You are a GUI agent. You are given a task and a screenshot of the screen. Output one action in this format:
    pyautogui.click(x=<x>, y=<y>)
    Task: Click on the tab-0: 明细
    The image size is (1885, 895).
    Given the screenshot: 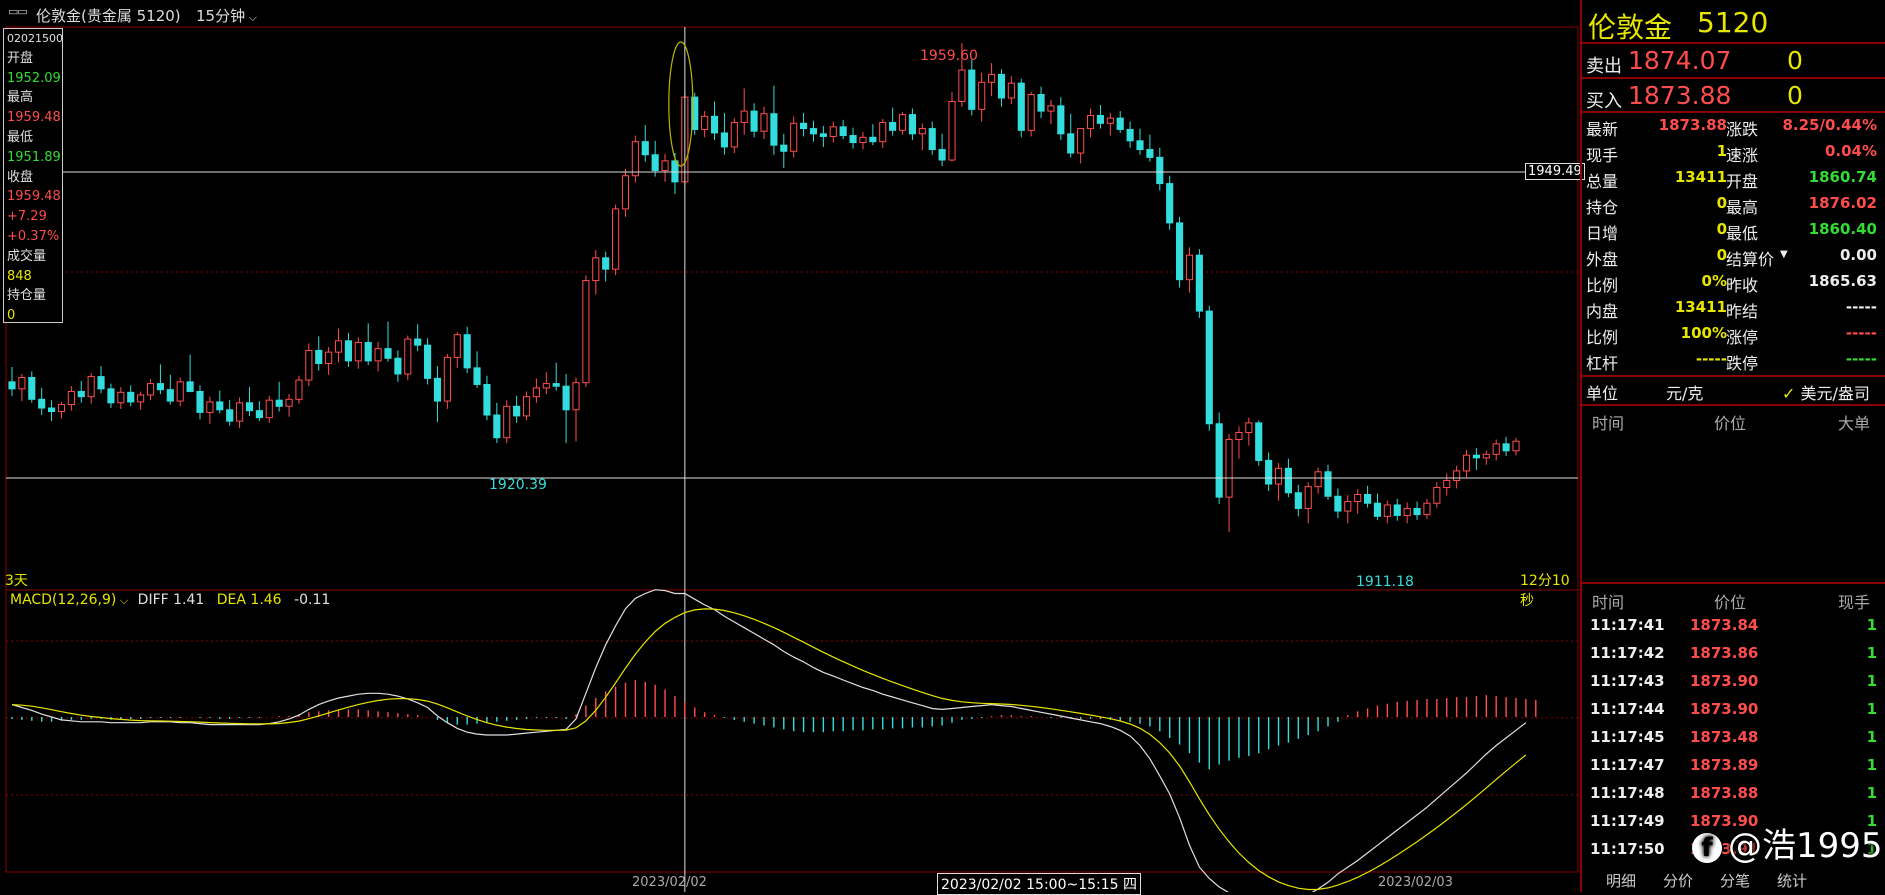 What is the action you would take?
    pyautogui.click(x=1621, y=880)
    